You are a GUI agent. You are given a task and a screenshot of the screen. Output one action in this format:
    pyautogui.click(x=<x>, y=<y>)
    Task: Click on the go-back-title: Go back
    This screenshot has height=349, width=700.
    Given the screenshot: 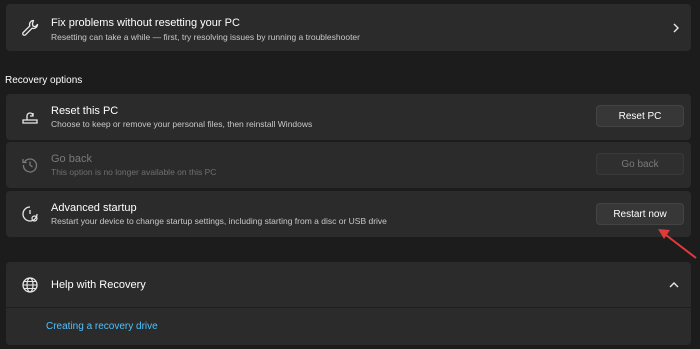 What is the action you would take?
    pyautogui.click(x=71, y=159)
    